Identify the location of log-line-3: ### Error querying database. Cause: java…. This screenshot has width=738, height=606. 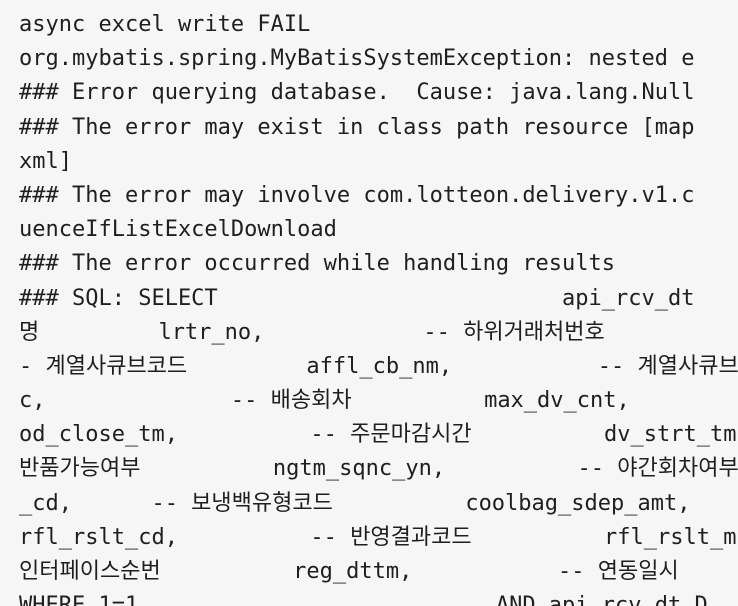
(357, 93).